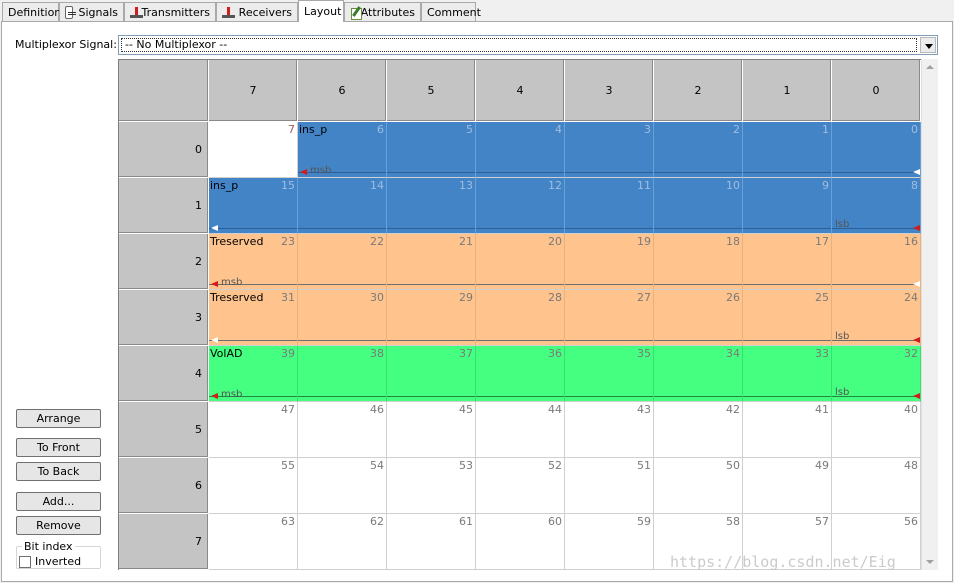  Describe the element at coordinates (736, 129) in the screenshot. I see `bit-number: 2` at that location.